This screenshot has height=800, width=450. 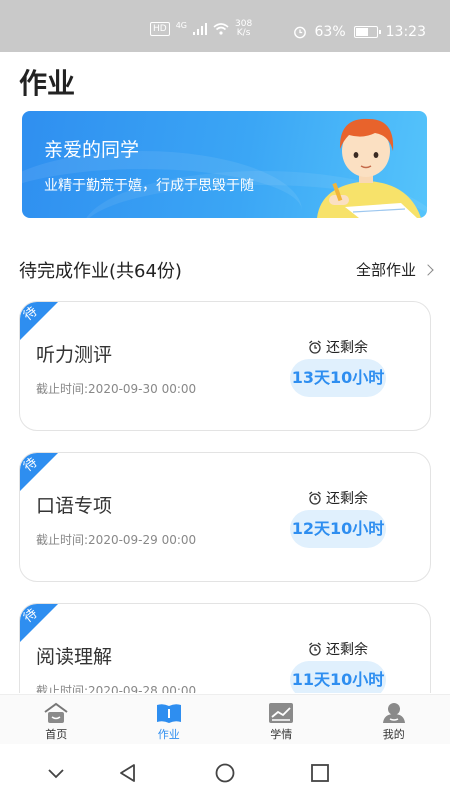 I want to click on nav-collapse-icon, so click(x=56, y=773).